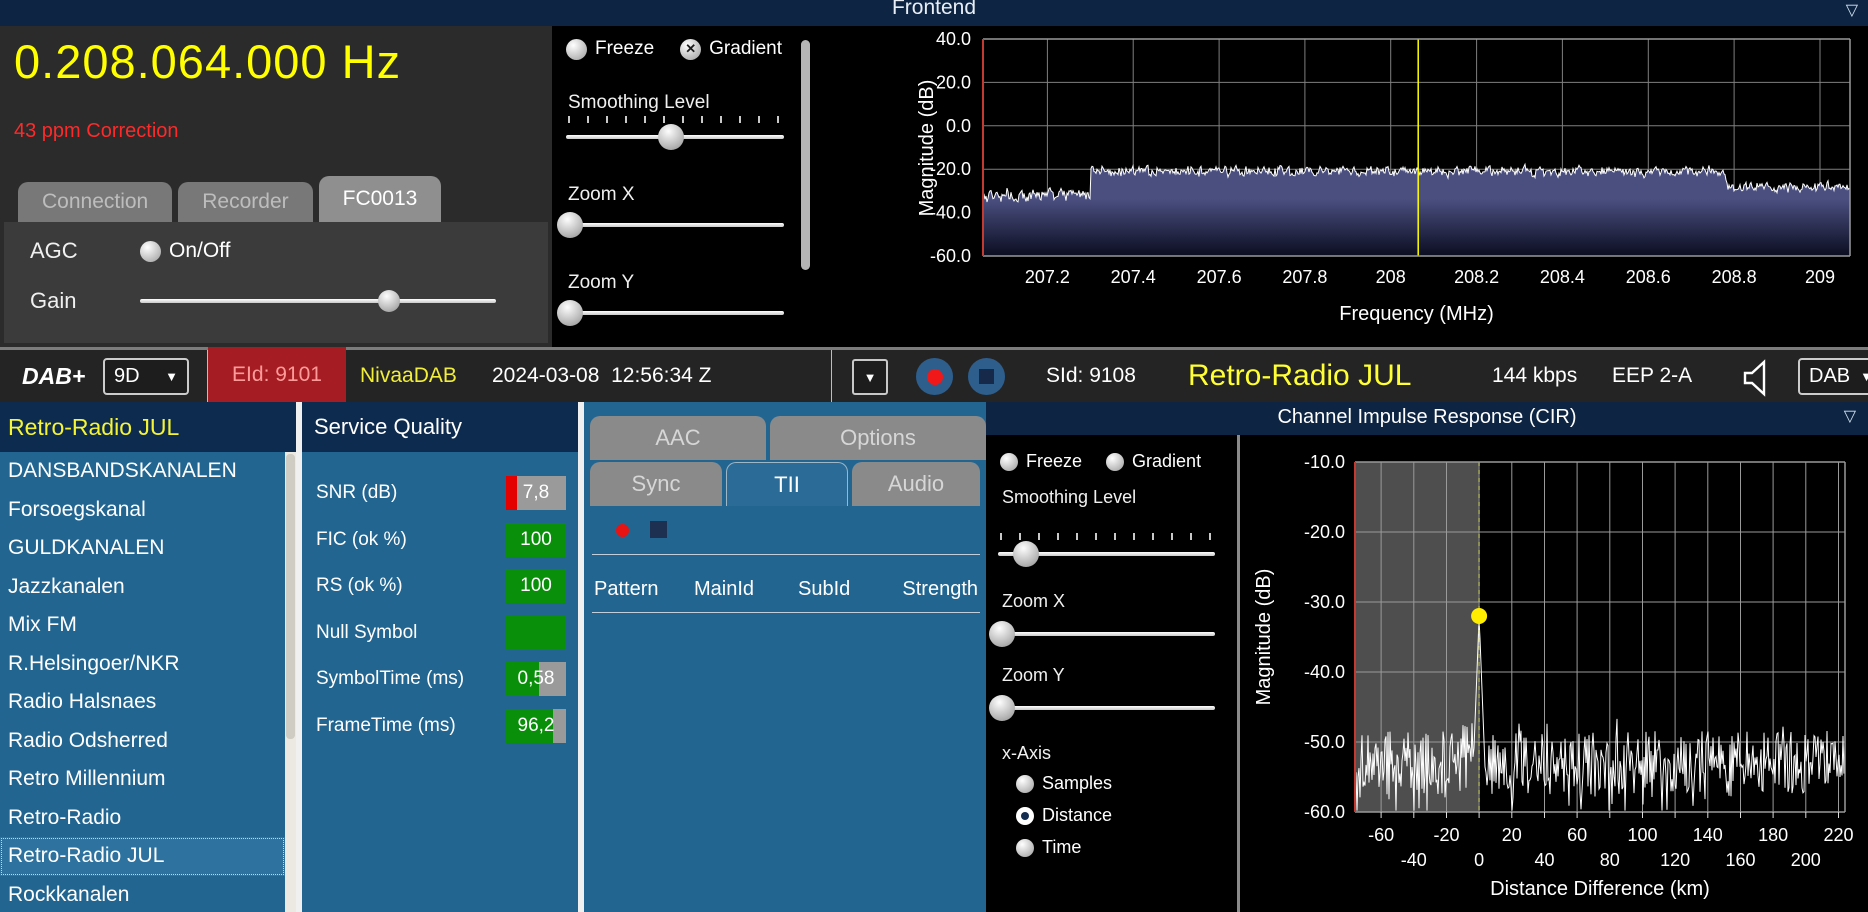 The width and height of the screenshot is (1868, 912). Describe the element at coordinates (805, 155) in the screenshot. I see `spectrum-controls-scrollbar` at that location.